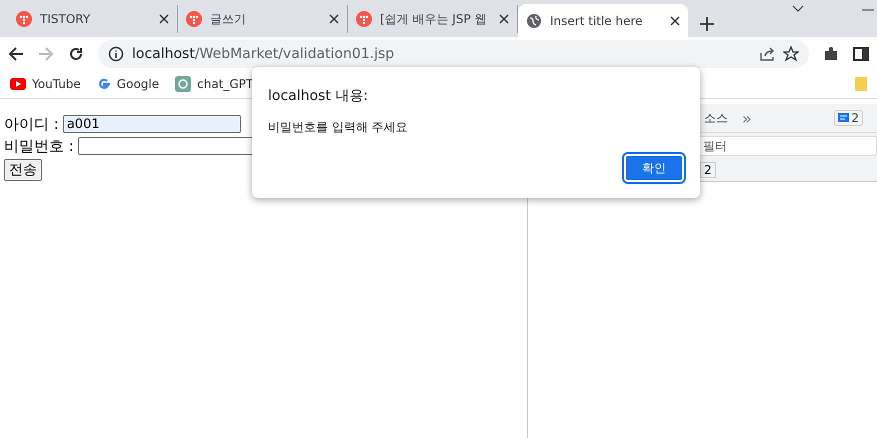  What do you see at coordinates (18, 84) in the screenshot?
I see `youtube-icon` at bounding box center [18, 84].